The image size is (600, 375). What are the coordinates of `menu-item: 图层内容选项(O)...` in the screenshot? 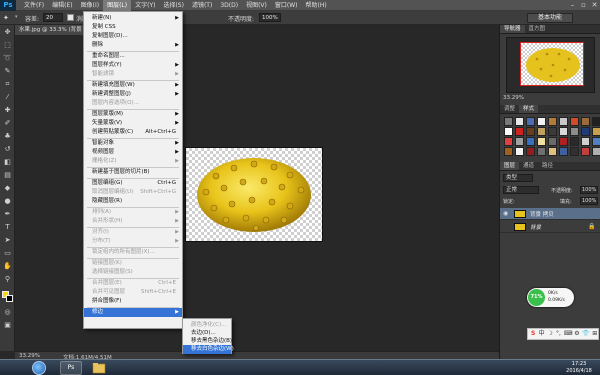 It's located at (133, 103).